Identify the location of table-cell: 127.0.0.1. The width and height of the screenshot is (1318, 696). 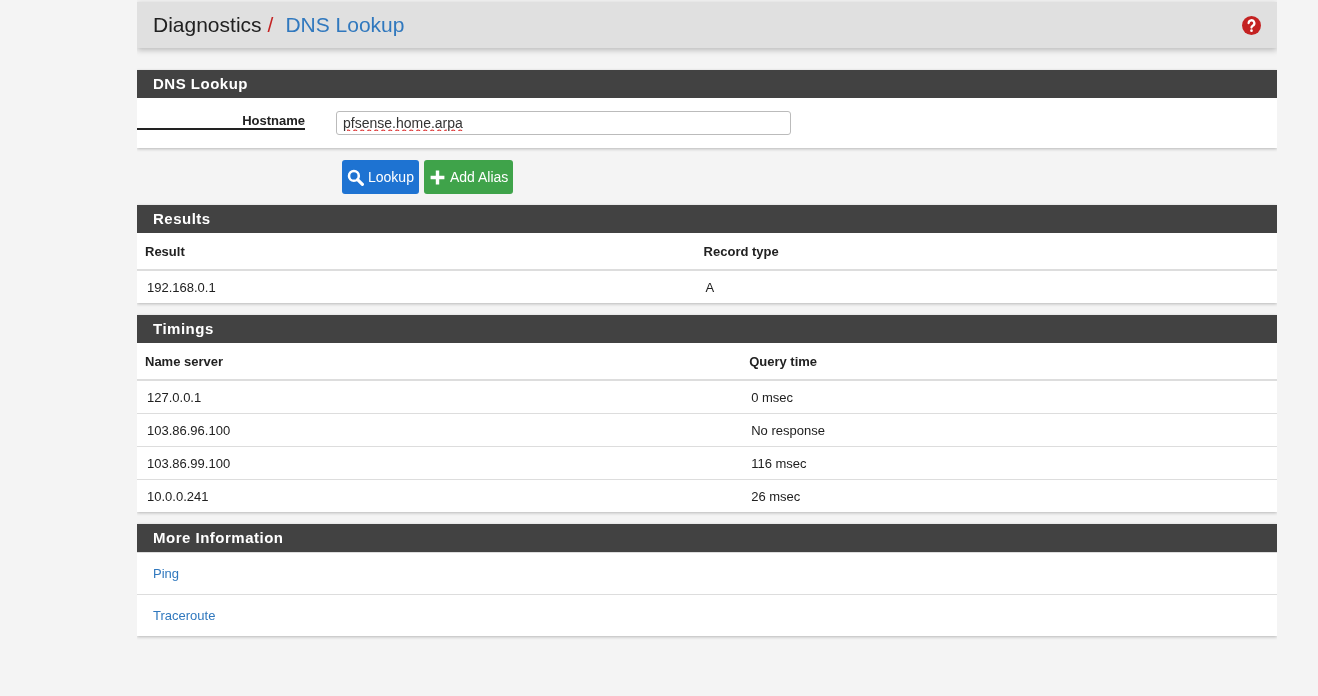
(439, 397).